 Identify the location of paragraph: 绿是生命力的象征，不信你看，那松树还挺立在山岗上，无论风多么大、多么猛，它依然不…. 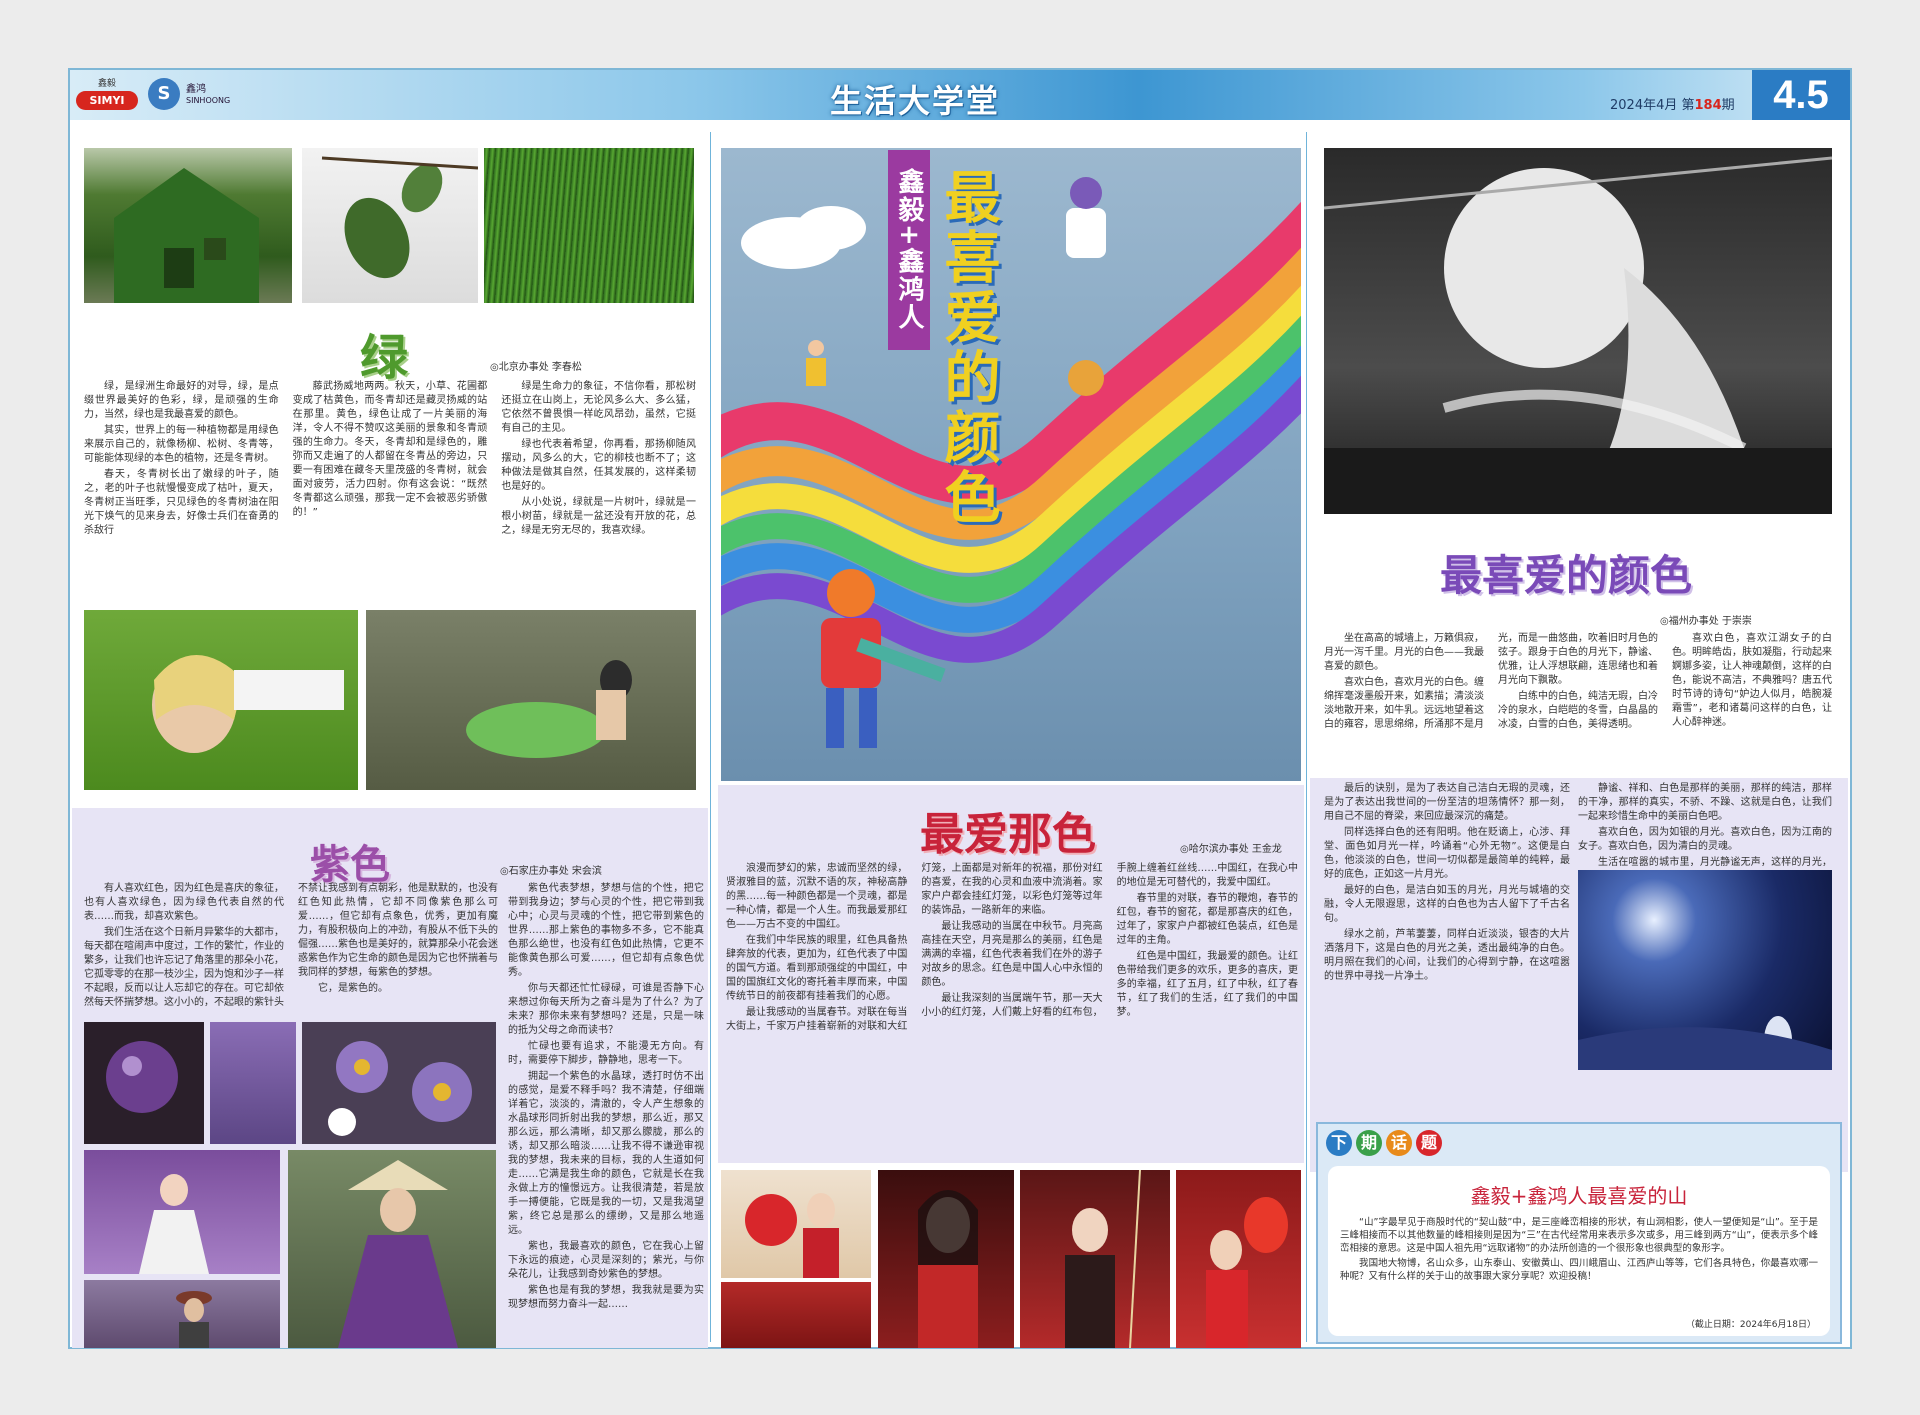
(598, 407).